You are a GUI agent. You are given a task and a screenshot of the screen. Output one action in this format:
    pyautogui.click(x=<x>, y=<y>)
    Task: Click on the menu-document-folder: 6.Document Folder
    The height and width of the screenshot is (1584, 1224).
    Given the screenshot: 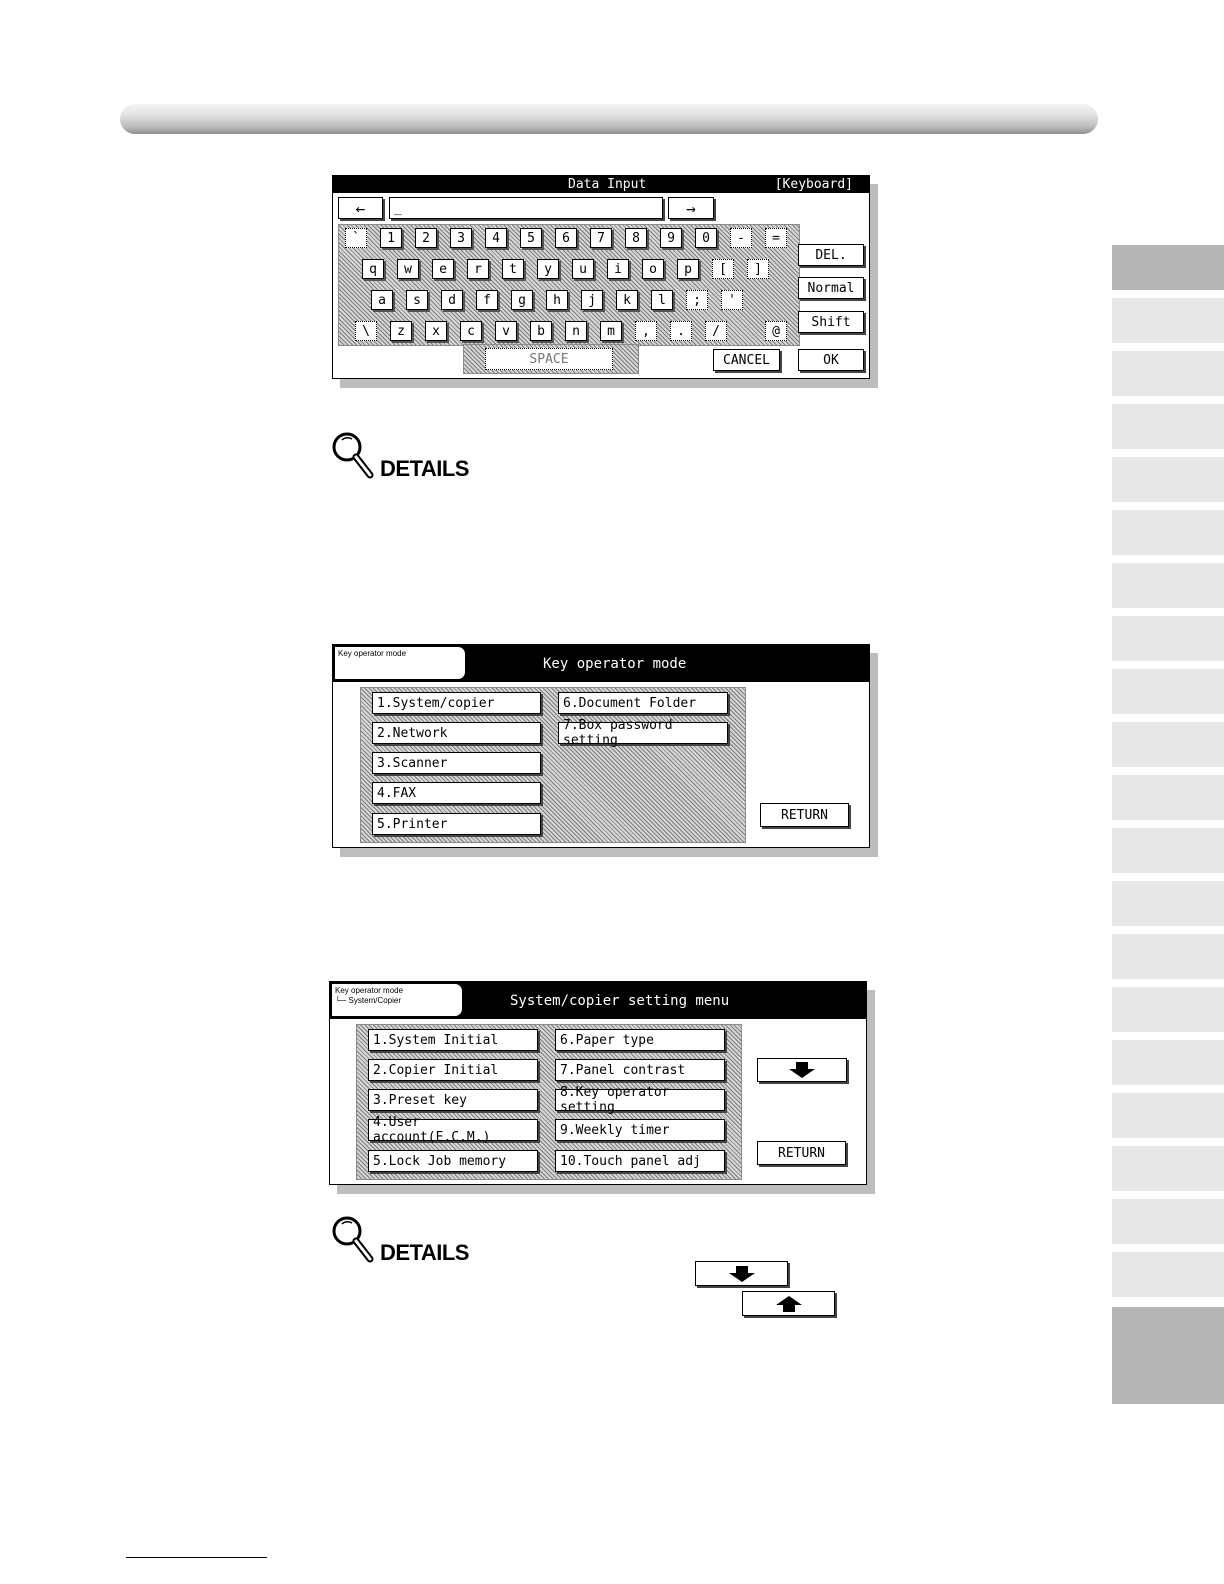 What is the action you would take?
    pyautogui.click(x=643, y=703)
    